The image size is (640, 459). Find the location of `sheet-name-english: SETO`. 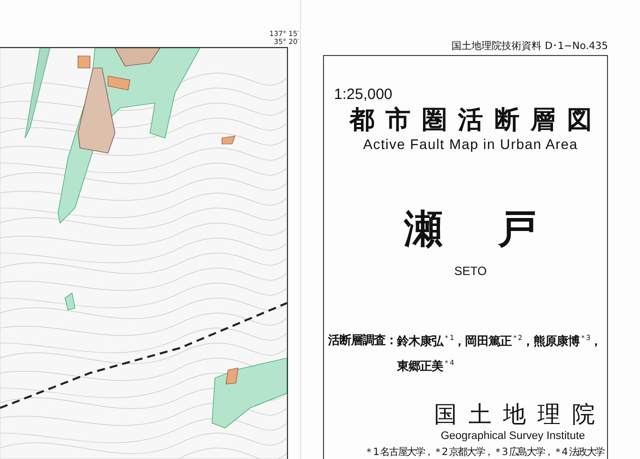

sheet-name-english: SETO is located at coordinates (470, 271).